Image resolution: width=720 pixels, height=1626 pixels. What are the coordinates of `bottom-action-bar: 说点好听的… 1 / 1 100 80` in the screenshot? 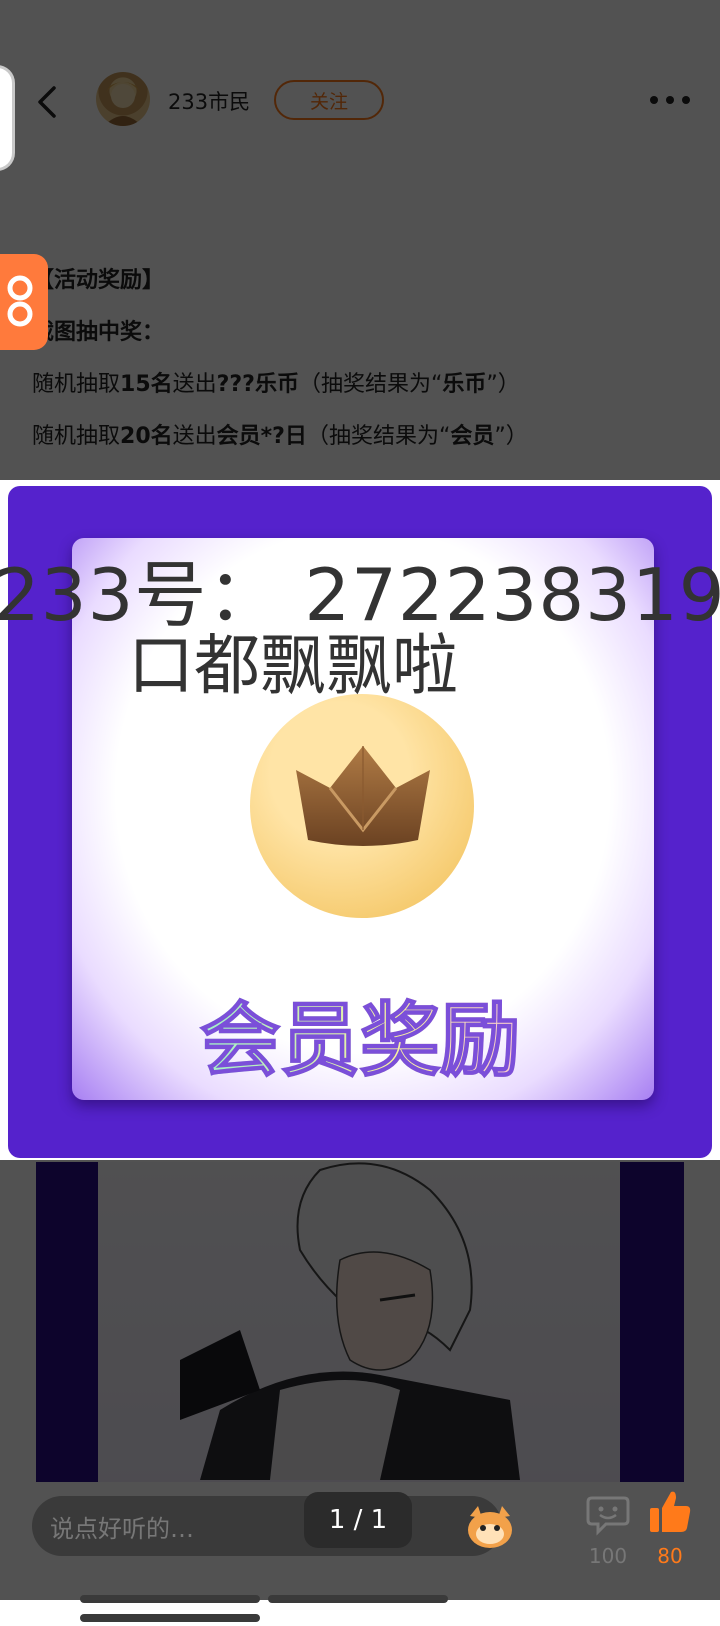 It's located at (360, 1551).